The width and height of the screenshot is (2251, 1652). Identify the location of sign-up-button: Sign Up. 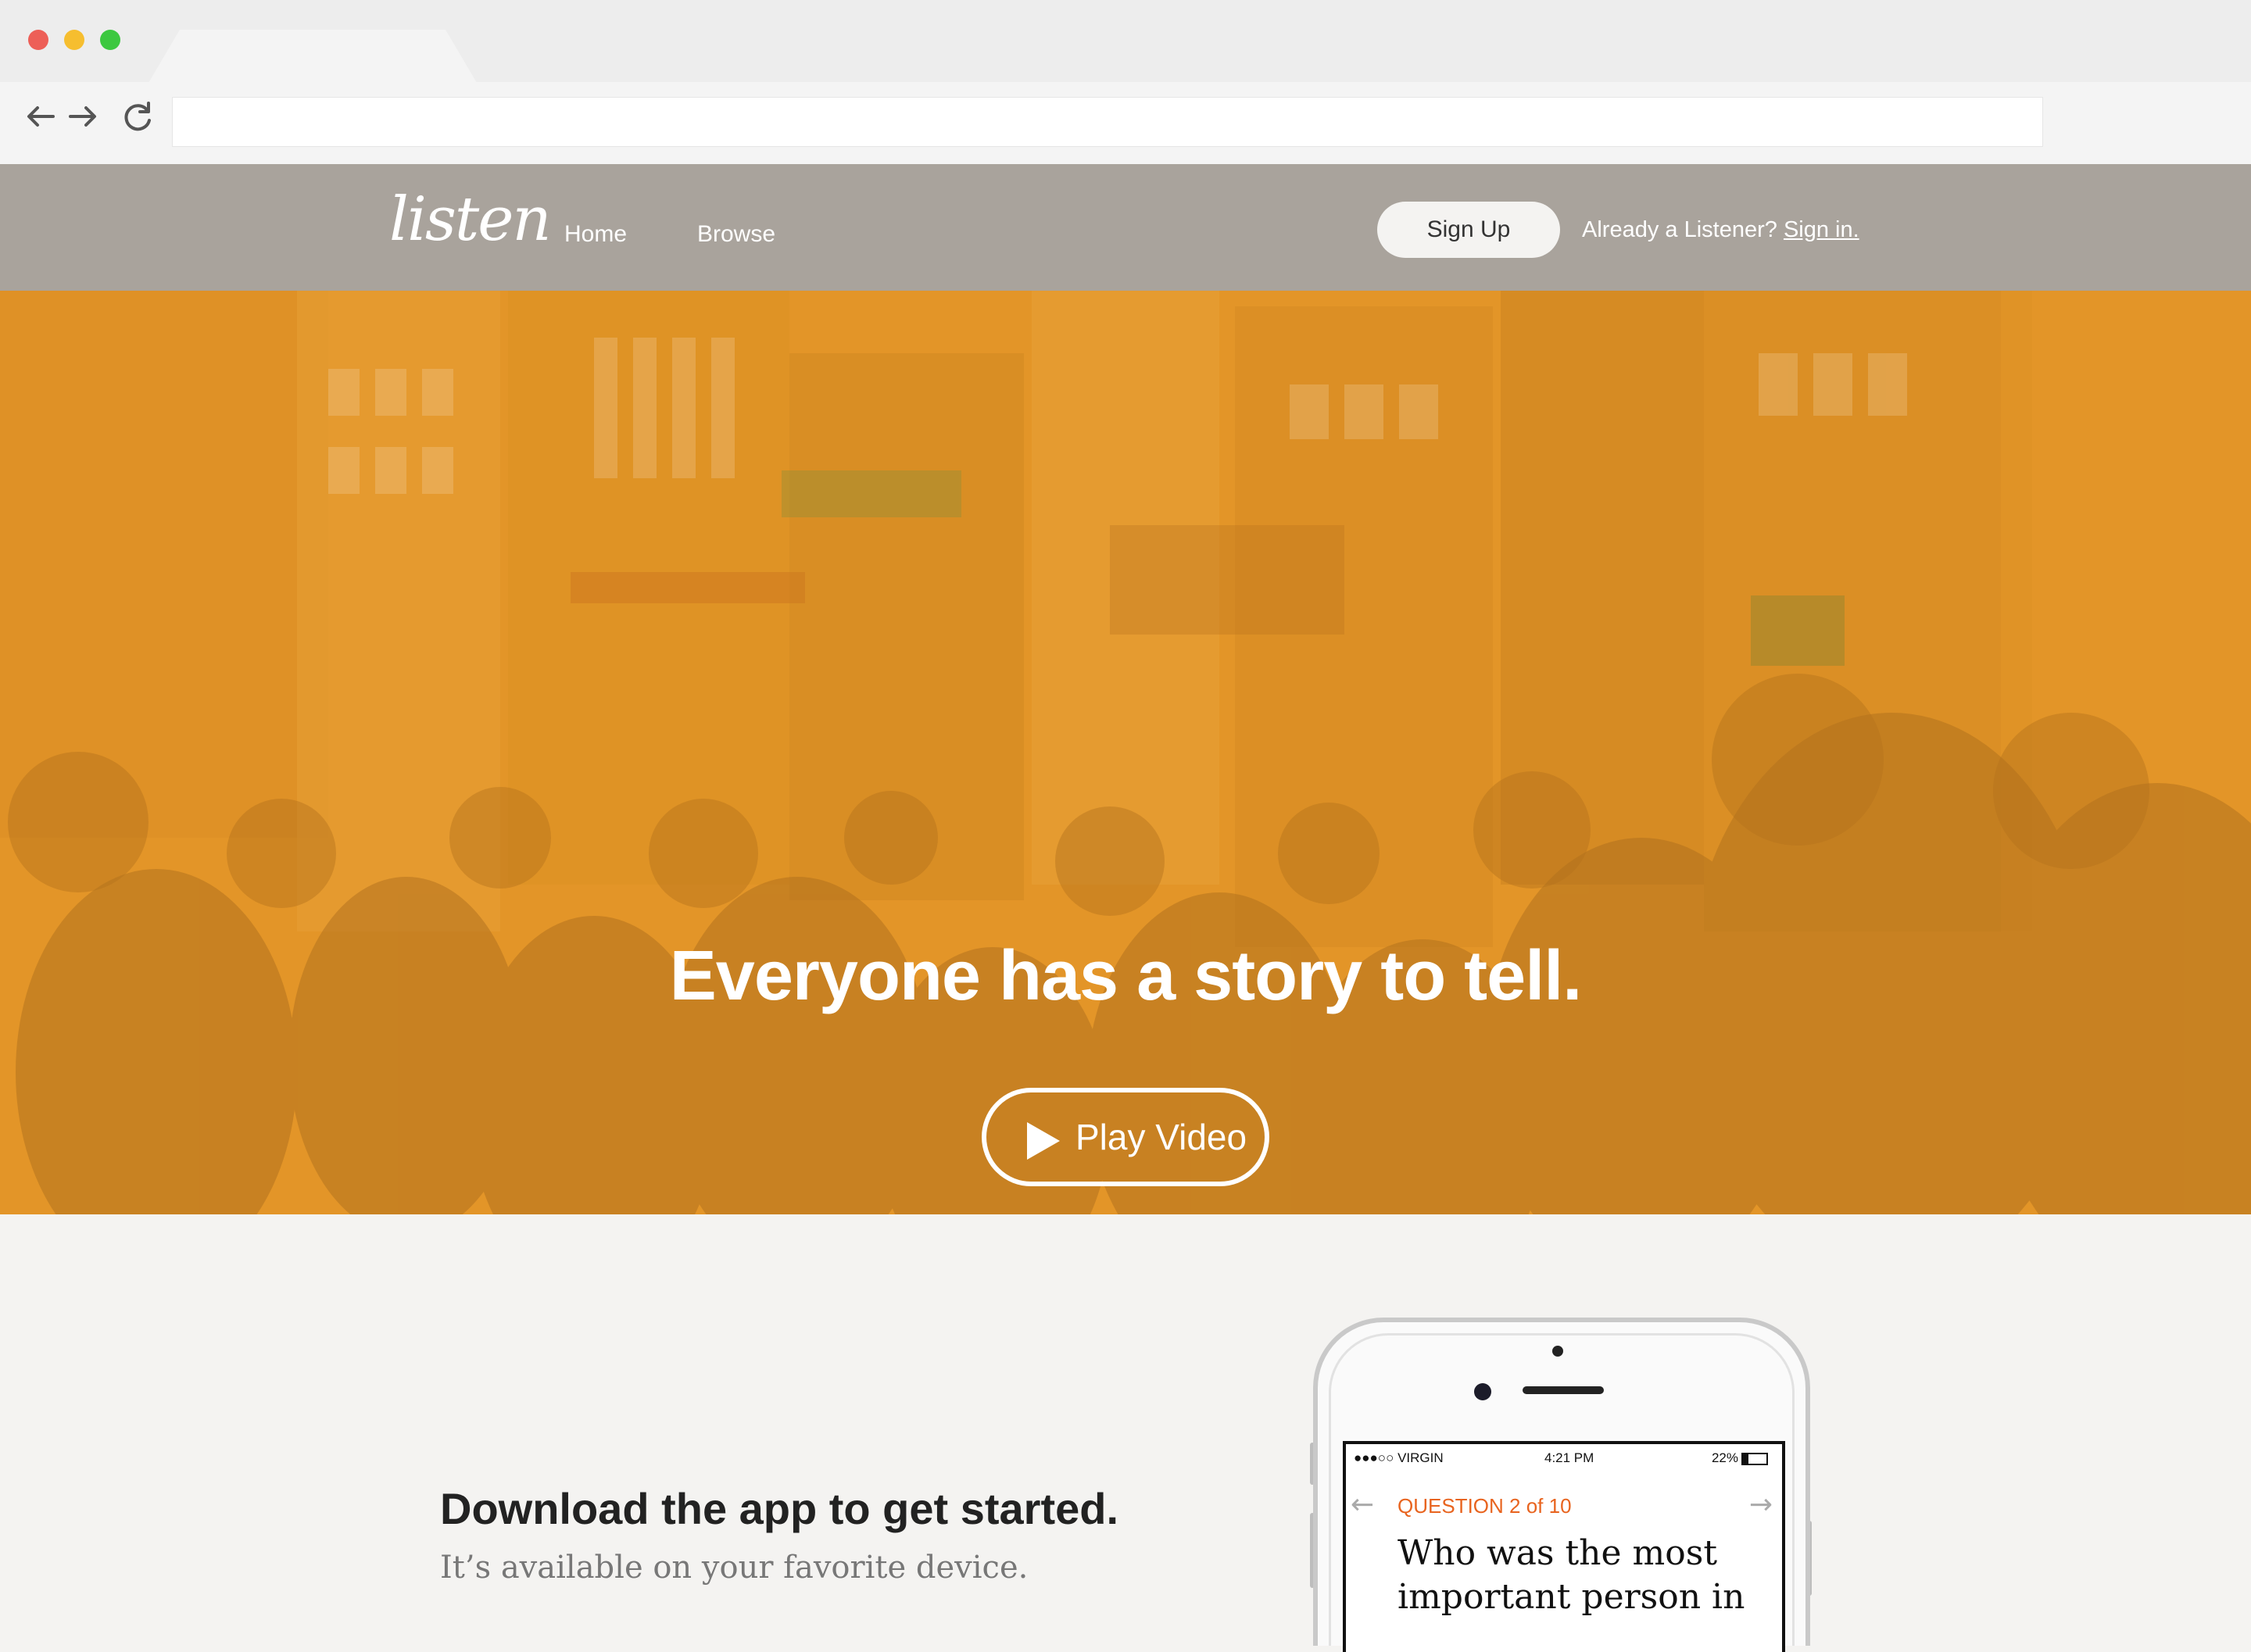
(1469, 230).